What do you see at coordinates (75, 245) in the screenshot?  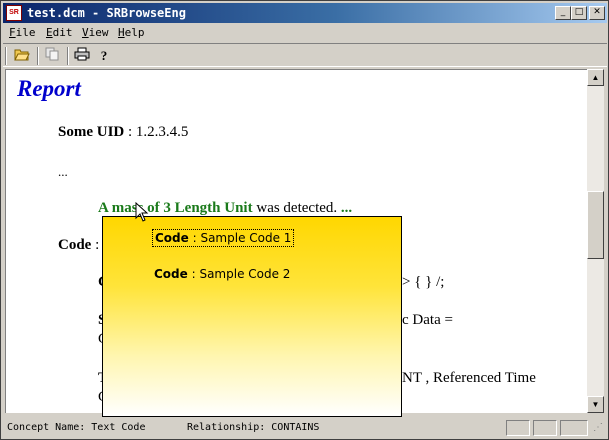 I see `code-label: Code` at bounding box center [75, 245].